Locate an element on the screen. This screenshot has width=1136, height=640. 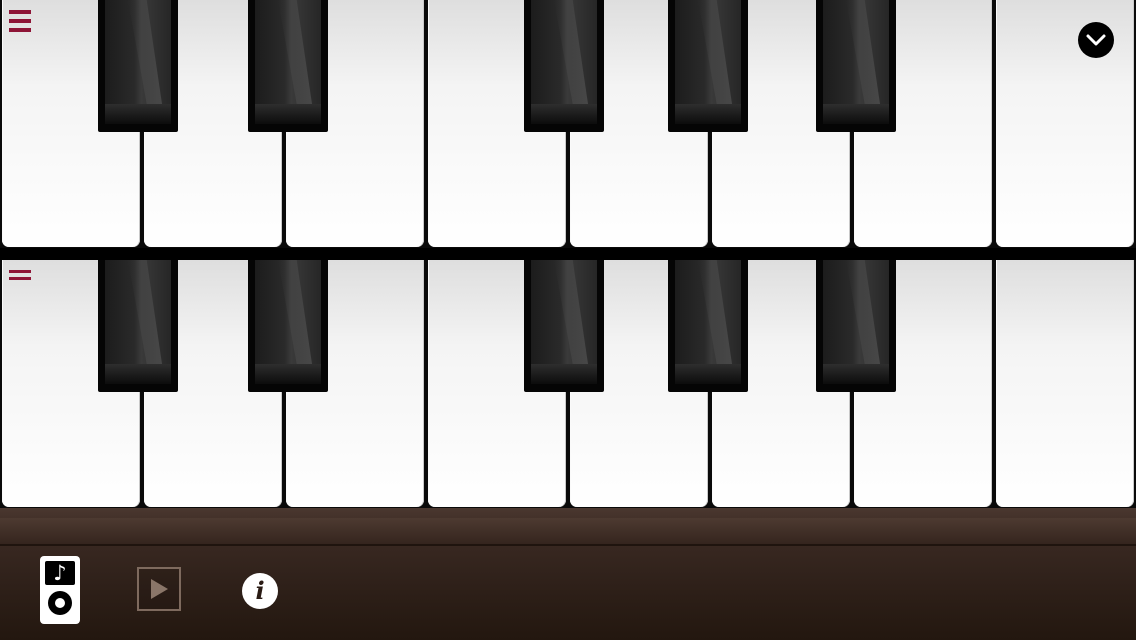
music-note-icon: ♪ is located at coordinates (60, 573).